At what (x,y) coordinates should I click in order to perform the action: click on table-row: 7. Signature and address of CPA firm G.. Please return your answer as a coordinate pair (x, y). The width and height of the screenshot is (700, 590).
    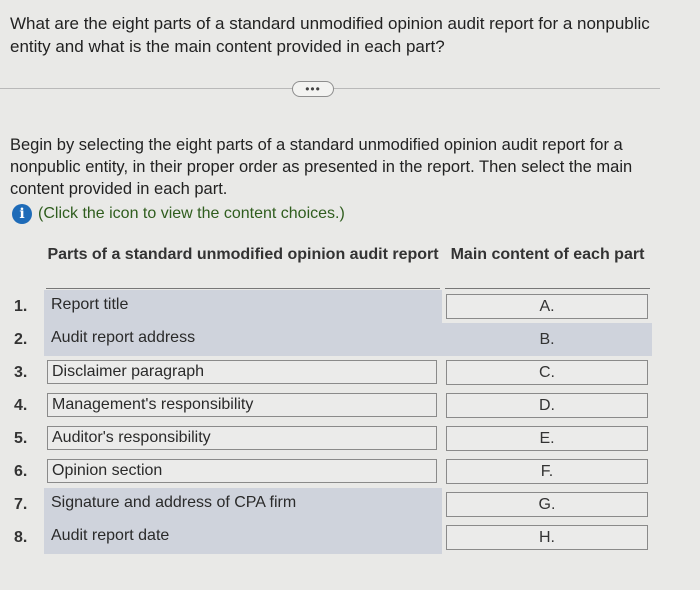
    Looking at the image, I should click on (330, 504).